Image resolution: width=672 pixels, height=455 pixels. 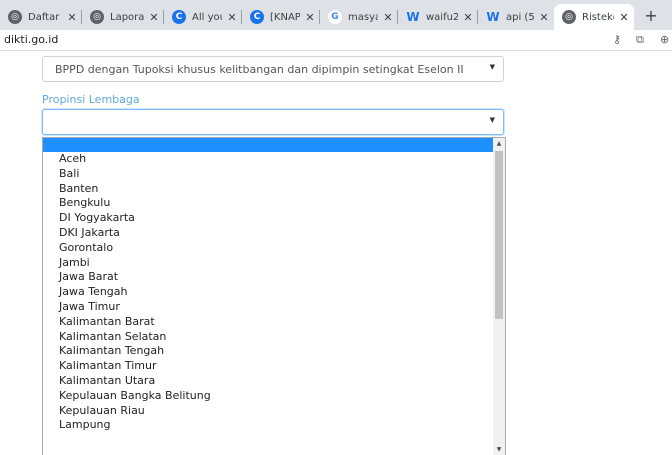 What do you see at coordinates (274, 203) in the screenshot?
I see `dropdown-option: Bengkulu` at bounding box center [274, 203].